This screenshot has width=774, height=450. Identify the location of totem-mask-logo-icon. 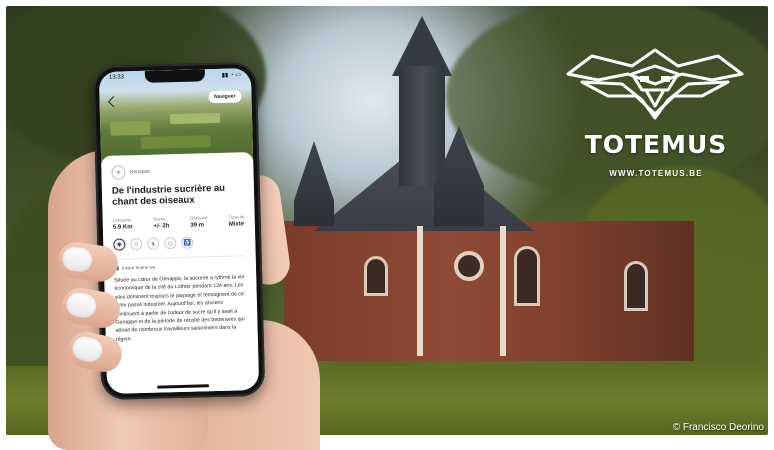
(655, 84).